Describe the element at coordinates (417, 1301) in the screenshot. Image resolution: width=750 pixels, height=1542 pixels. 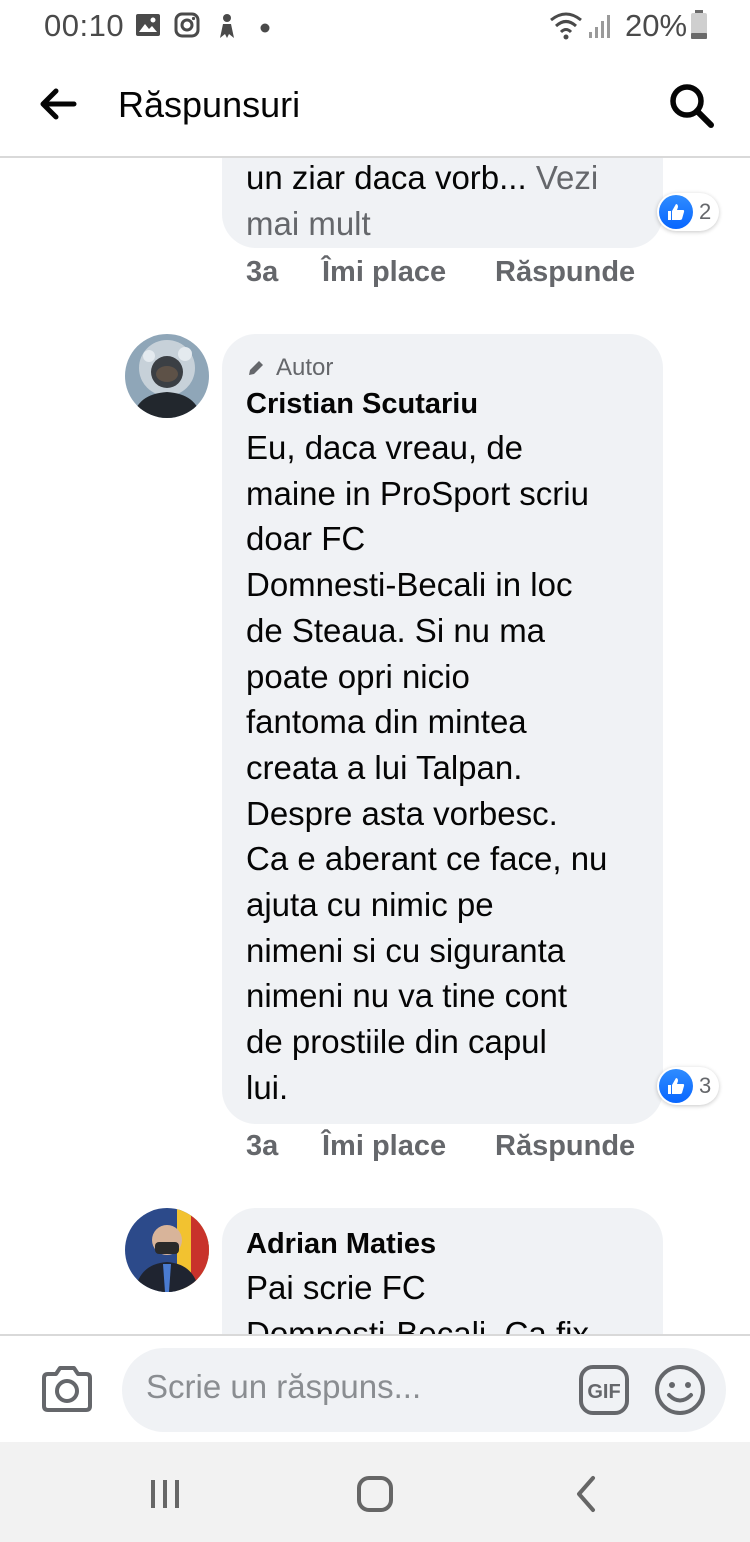
I see `comment-text: Pai scrie FC Domnesti-Becali. Ca fix` at that location.